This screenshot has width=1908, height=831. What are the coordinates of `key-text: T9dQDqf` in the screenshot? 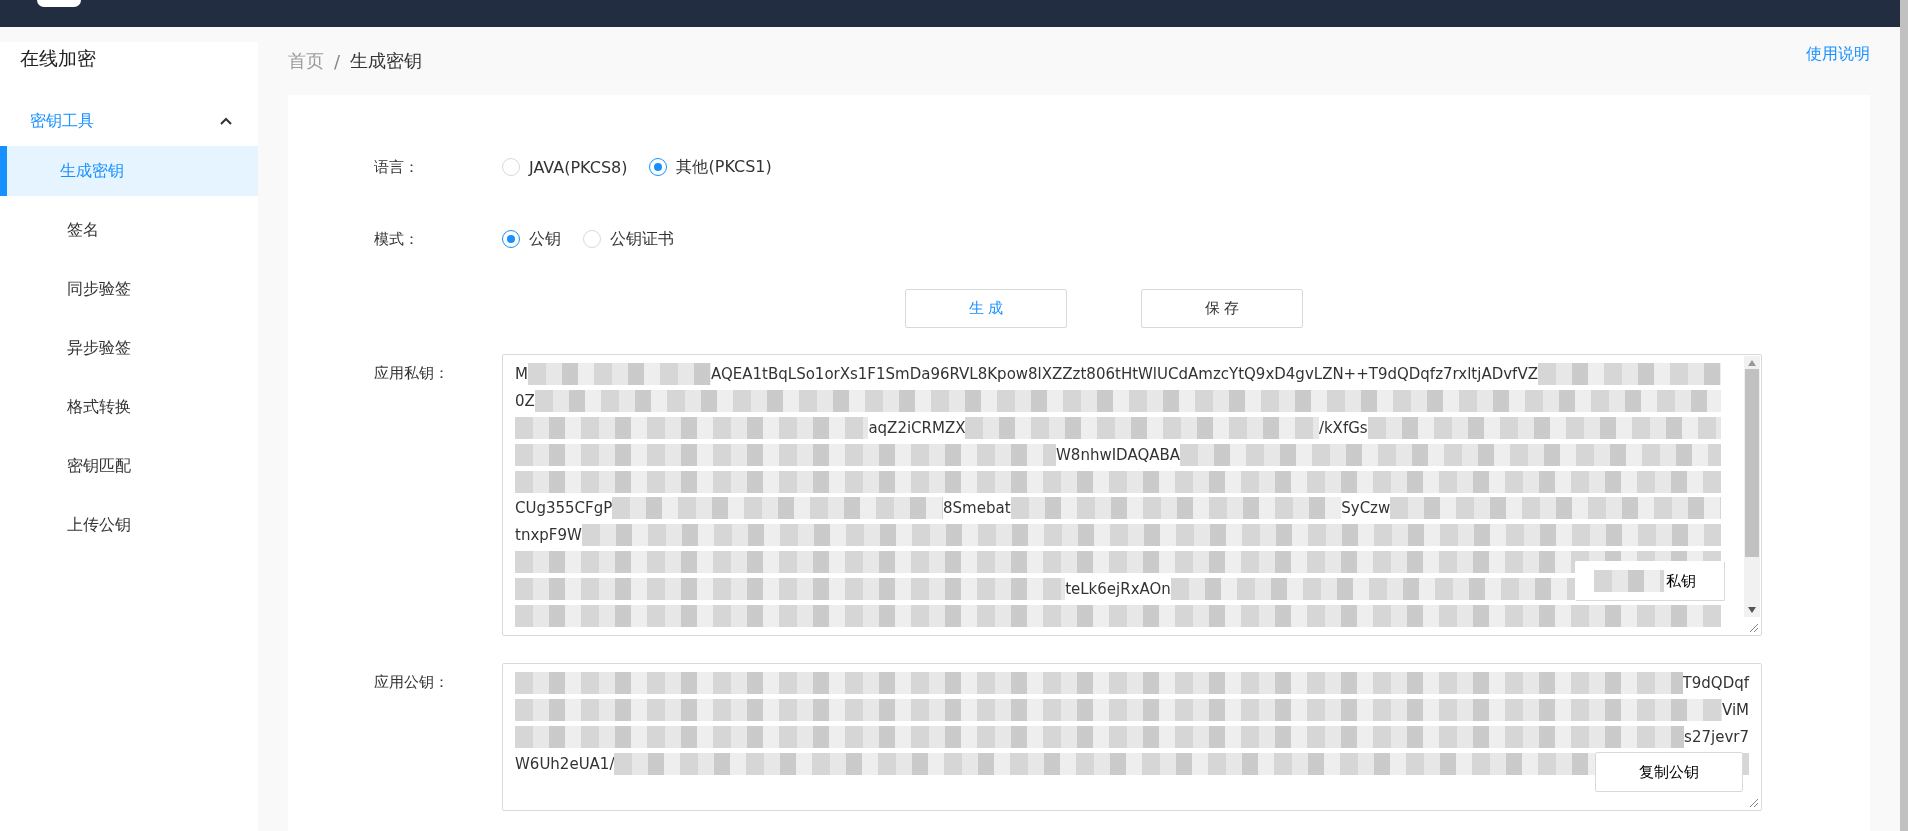 It's located at (1715, 683).